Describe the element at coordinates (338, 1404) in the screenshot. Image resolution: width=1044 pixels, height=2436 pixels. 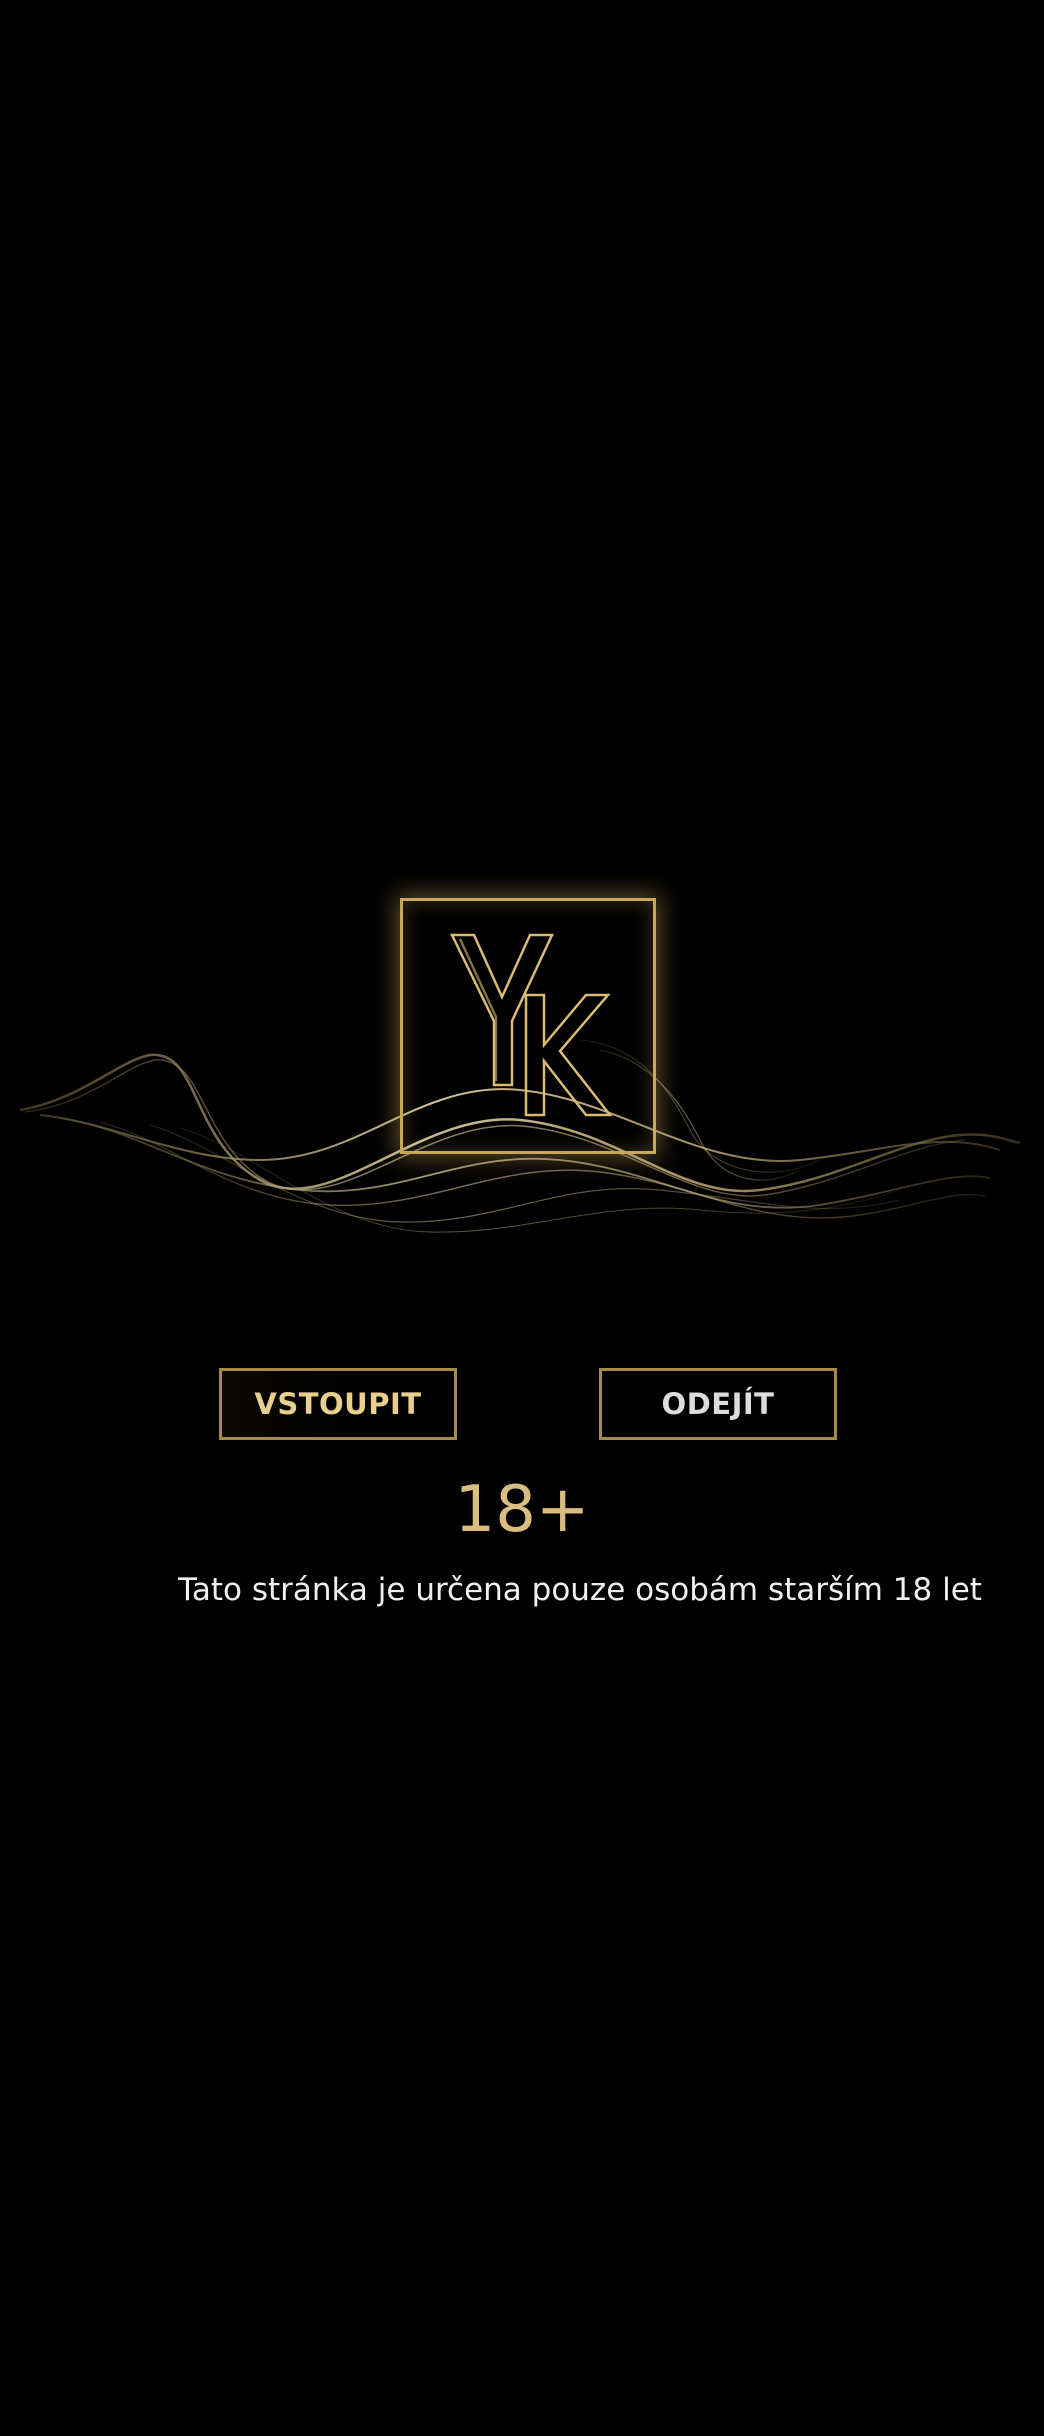
I see `enter-button: VSTOUPIT` at that location.